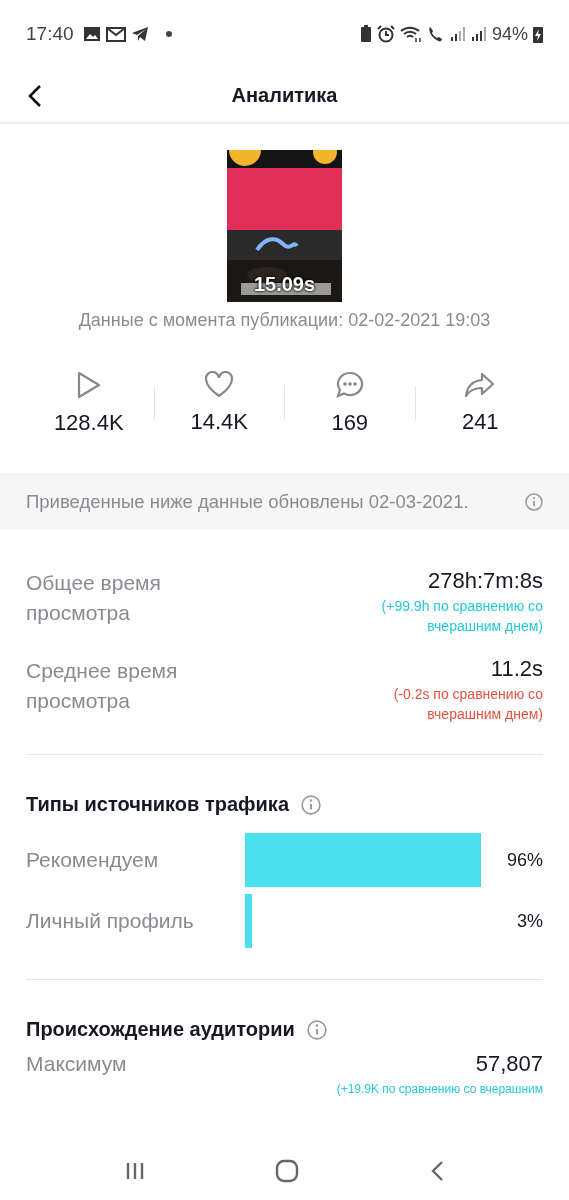 The image size is (569, 1200). What do you see at coordinates (350, 423) in the screenshot?
I see `stat-value: 169` at bounding box center [350, 423].